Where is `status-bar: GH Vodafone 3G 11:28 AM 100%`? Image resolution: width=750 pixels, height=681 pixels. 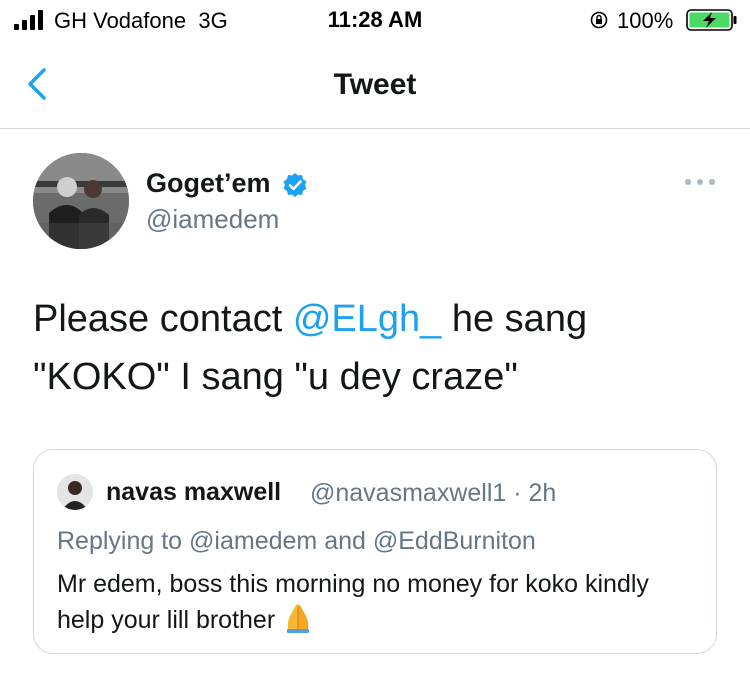
status-bar: GH Vodafone 3G 11:28 AM 100% is located at coordinates (375, 20).